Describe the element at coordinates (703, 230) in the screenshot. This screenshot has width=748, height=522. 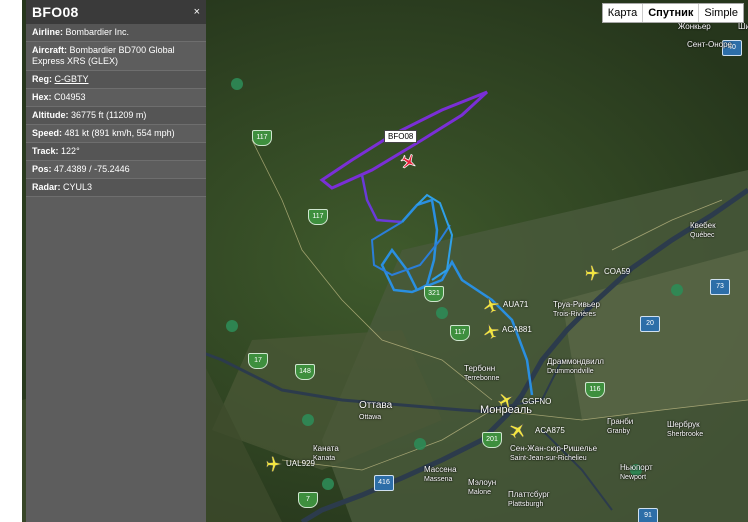
I see `place-label: Квебек Québec` at that location.